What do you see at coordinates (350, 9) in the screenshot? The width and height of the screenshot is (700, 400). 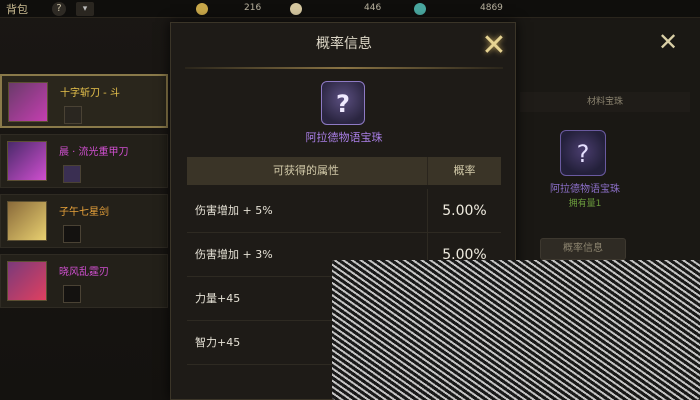 I see `top-bar: 背包 ? ▾ 216 446 4869` at bounding box center [350, 9].